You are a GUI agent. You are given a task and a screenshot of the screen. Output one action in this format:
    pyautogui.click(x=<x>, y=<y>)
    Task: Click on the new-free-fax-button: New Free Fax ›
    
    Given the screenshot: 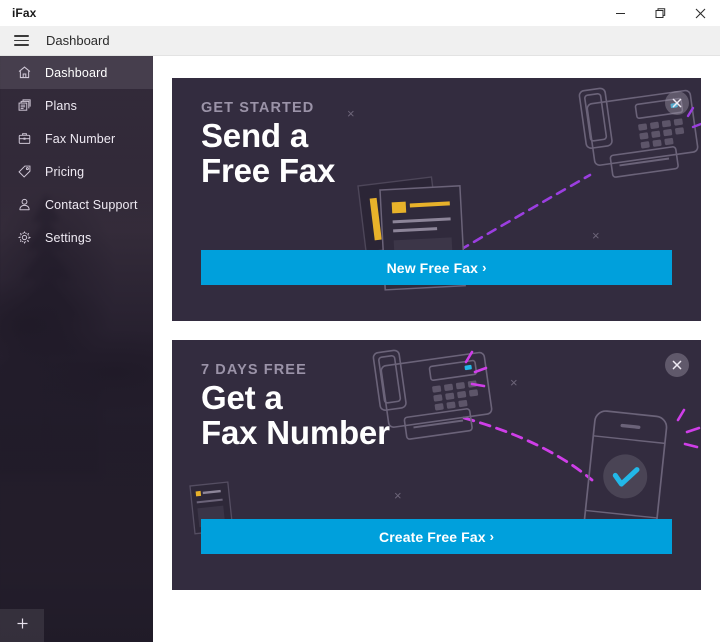 What is the action you would take?
    pyautogui.click(x=436, y=267)
    